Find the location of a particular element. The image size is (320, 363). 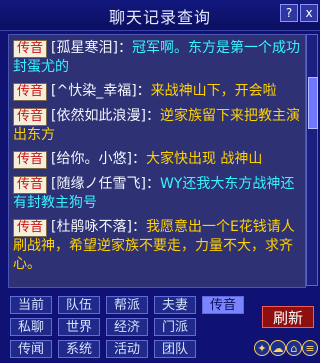

title-bar: 聊天记录查询 ? x is located at coordinates (160, 15).